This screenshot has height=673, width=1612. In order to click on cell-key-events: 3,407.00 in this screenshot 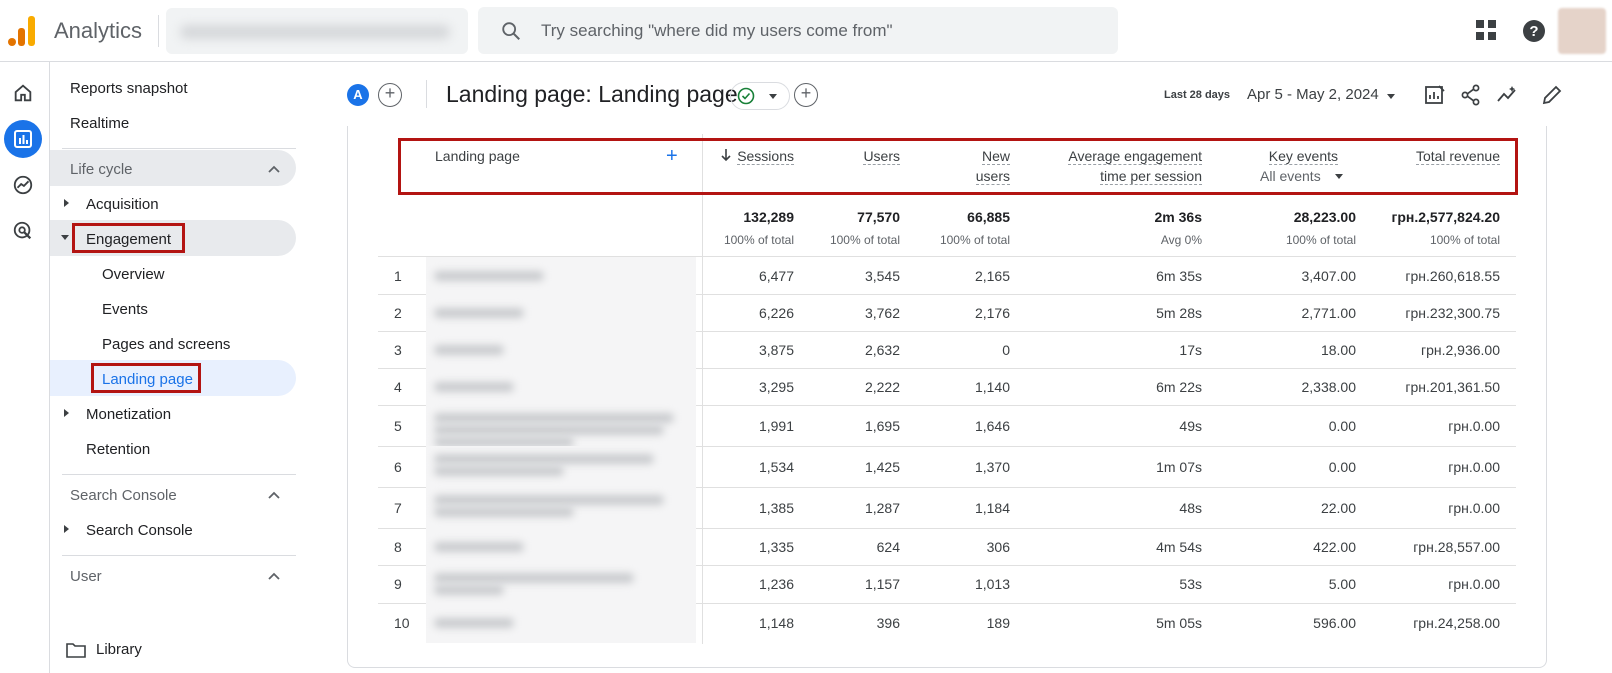, I will do `click(1329, 276)`.